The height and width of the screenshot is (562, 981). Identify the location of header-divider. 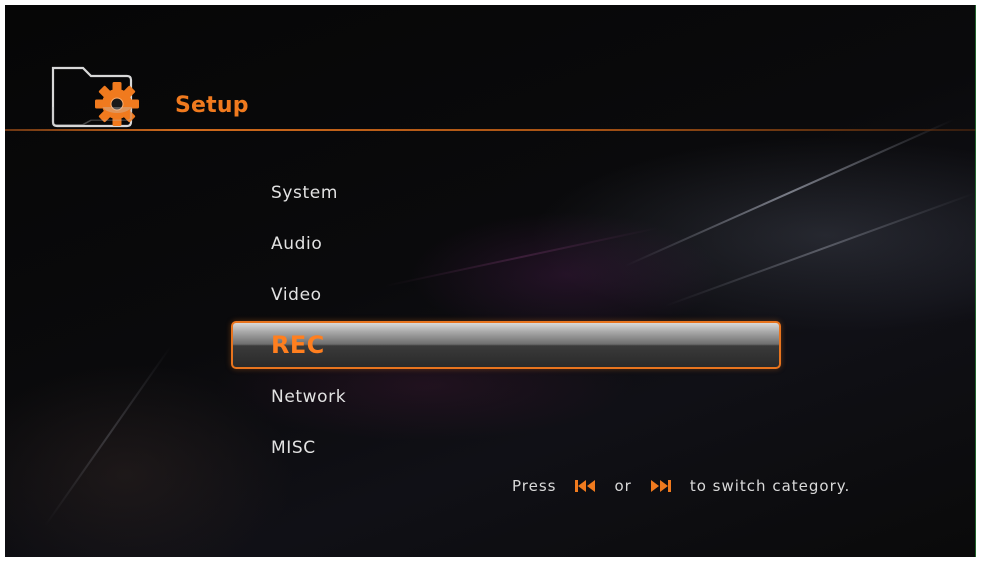
(490, 130).